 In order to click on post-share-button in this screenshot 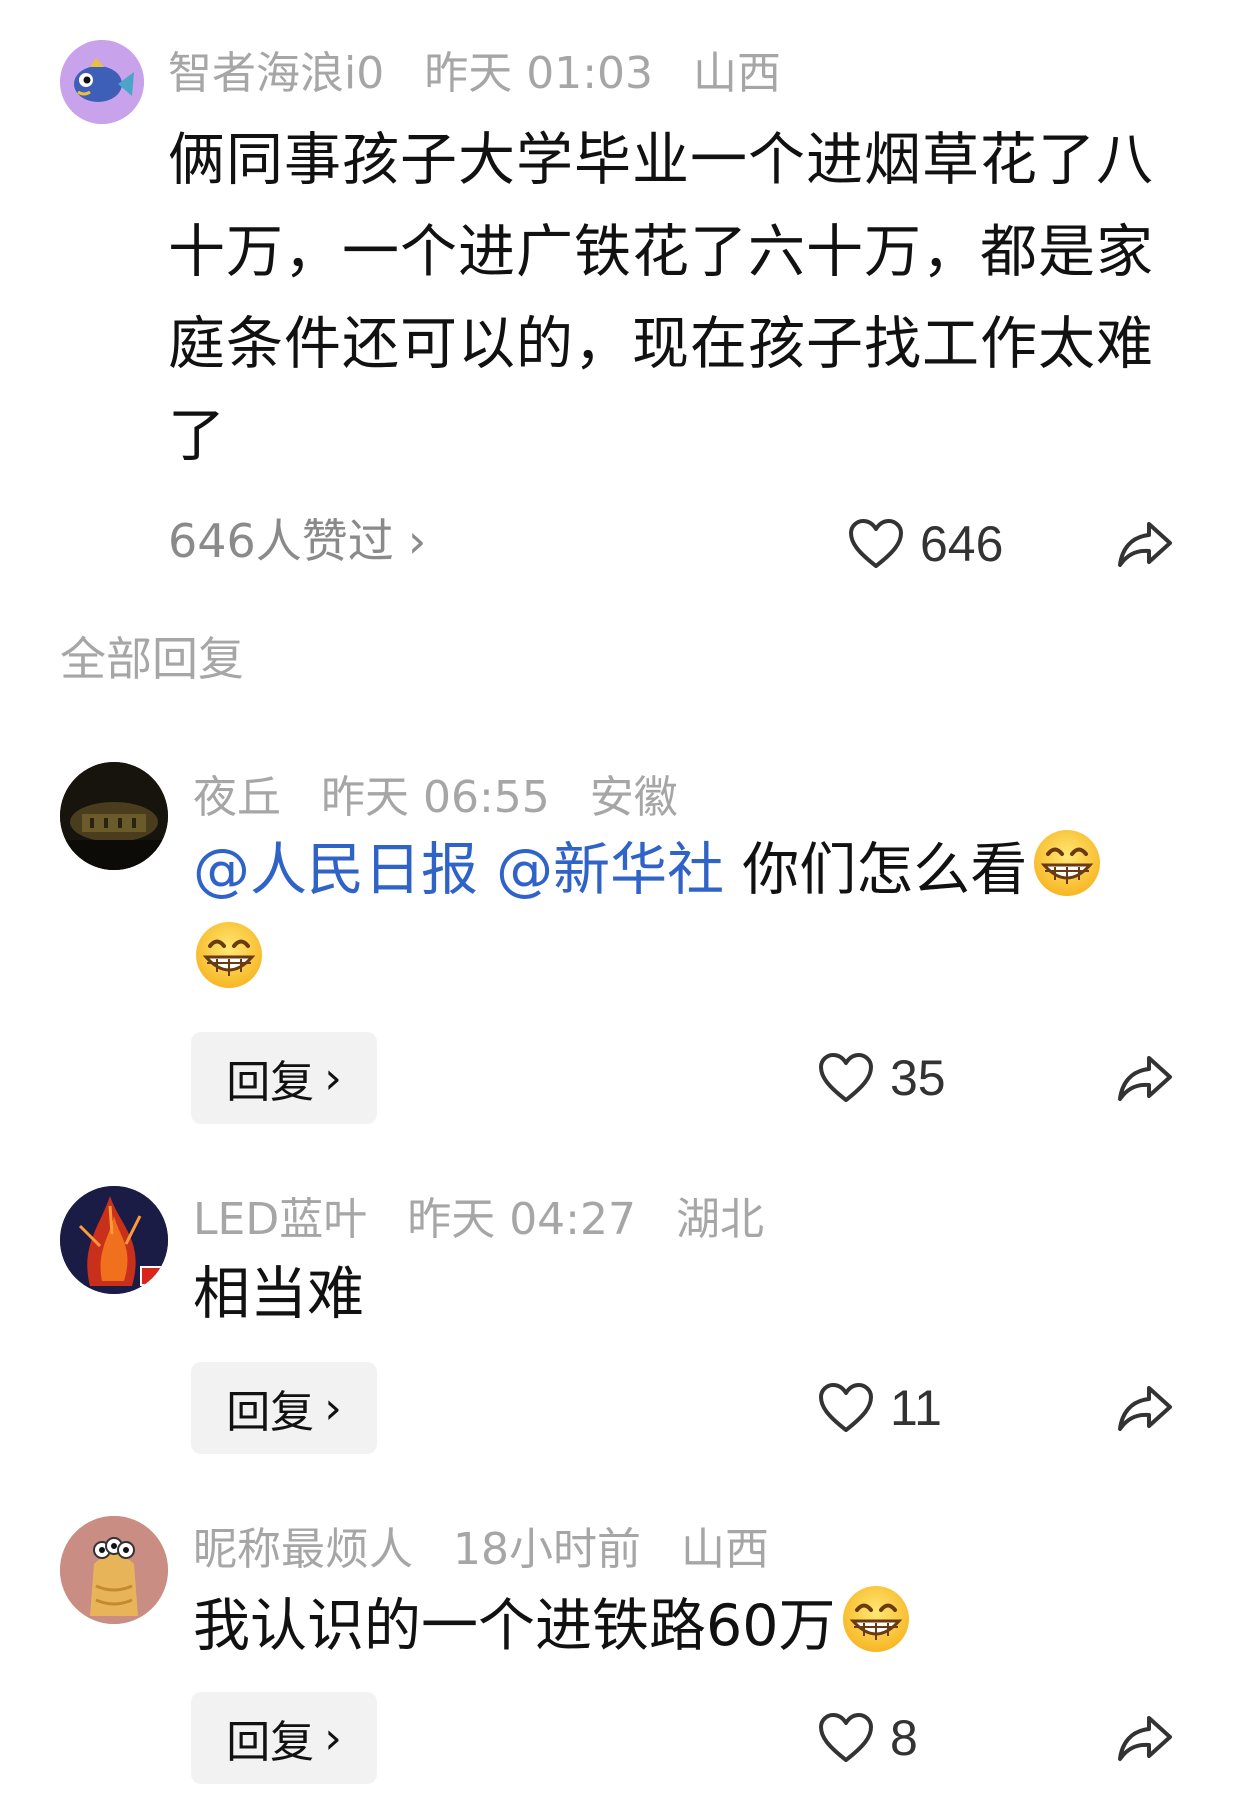, I will do `click(1145, 544)`.